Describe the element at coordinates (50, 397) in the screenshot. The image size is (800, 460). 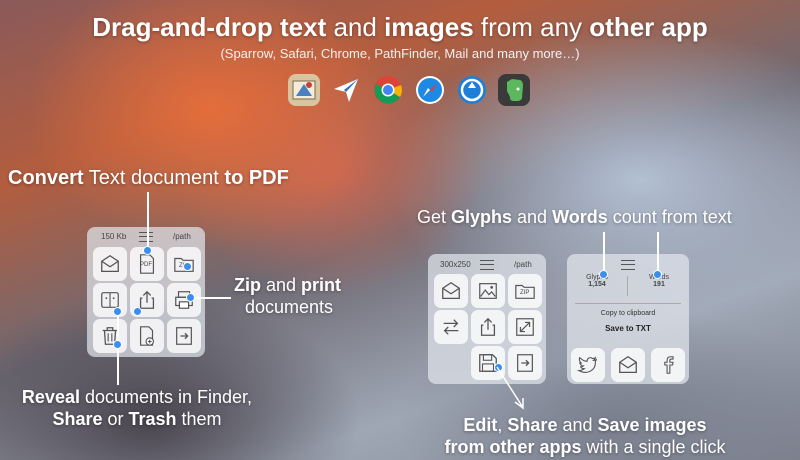
I see `reveal-bold: Reveal` at that location.